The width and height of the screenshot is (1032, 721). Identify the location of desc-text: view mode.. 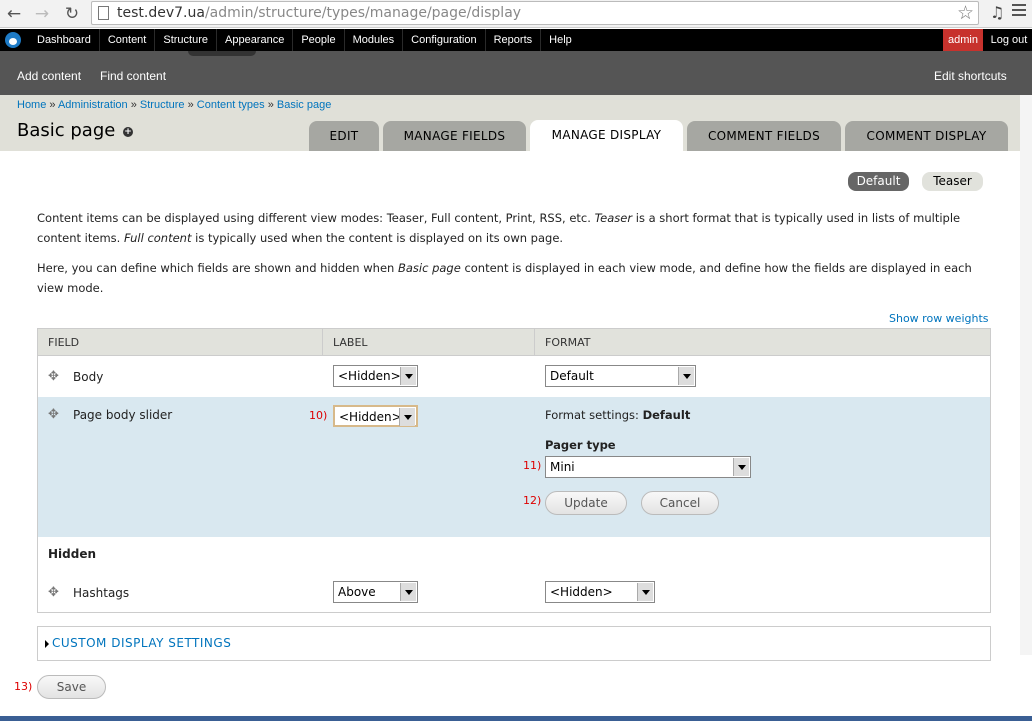
(70, 288).